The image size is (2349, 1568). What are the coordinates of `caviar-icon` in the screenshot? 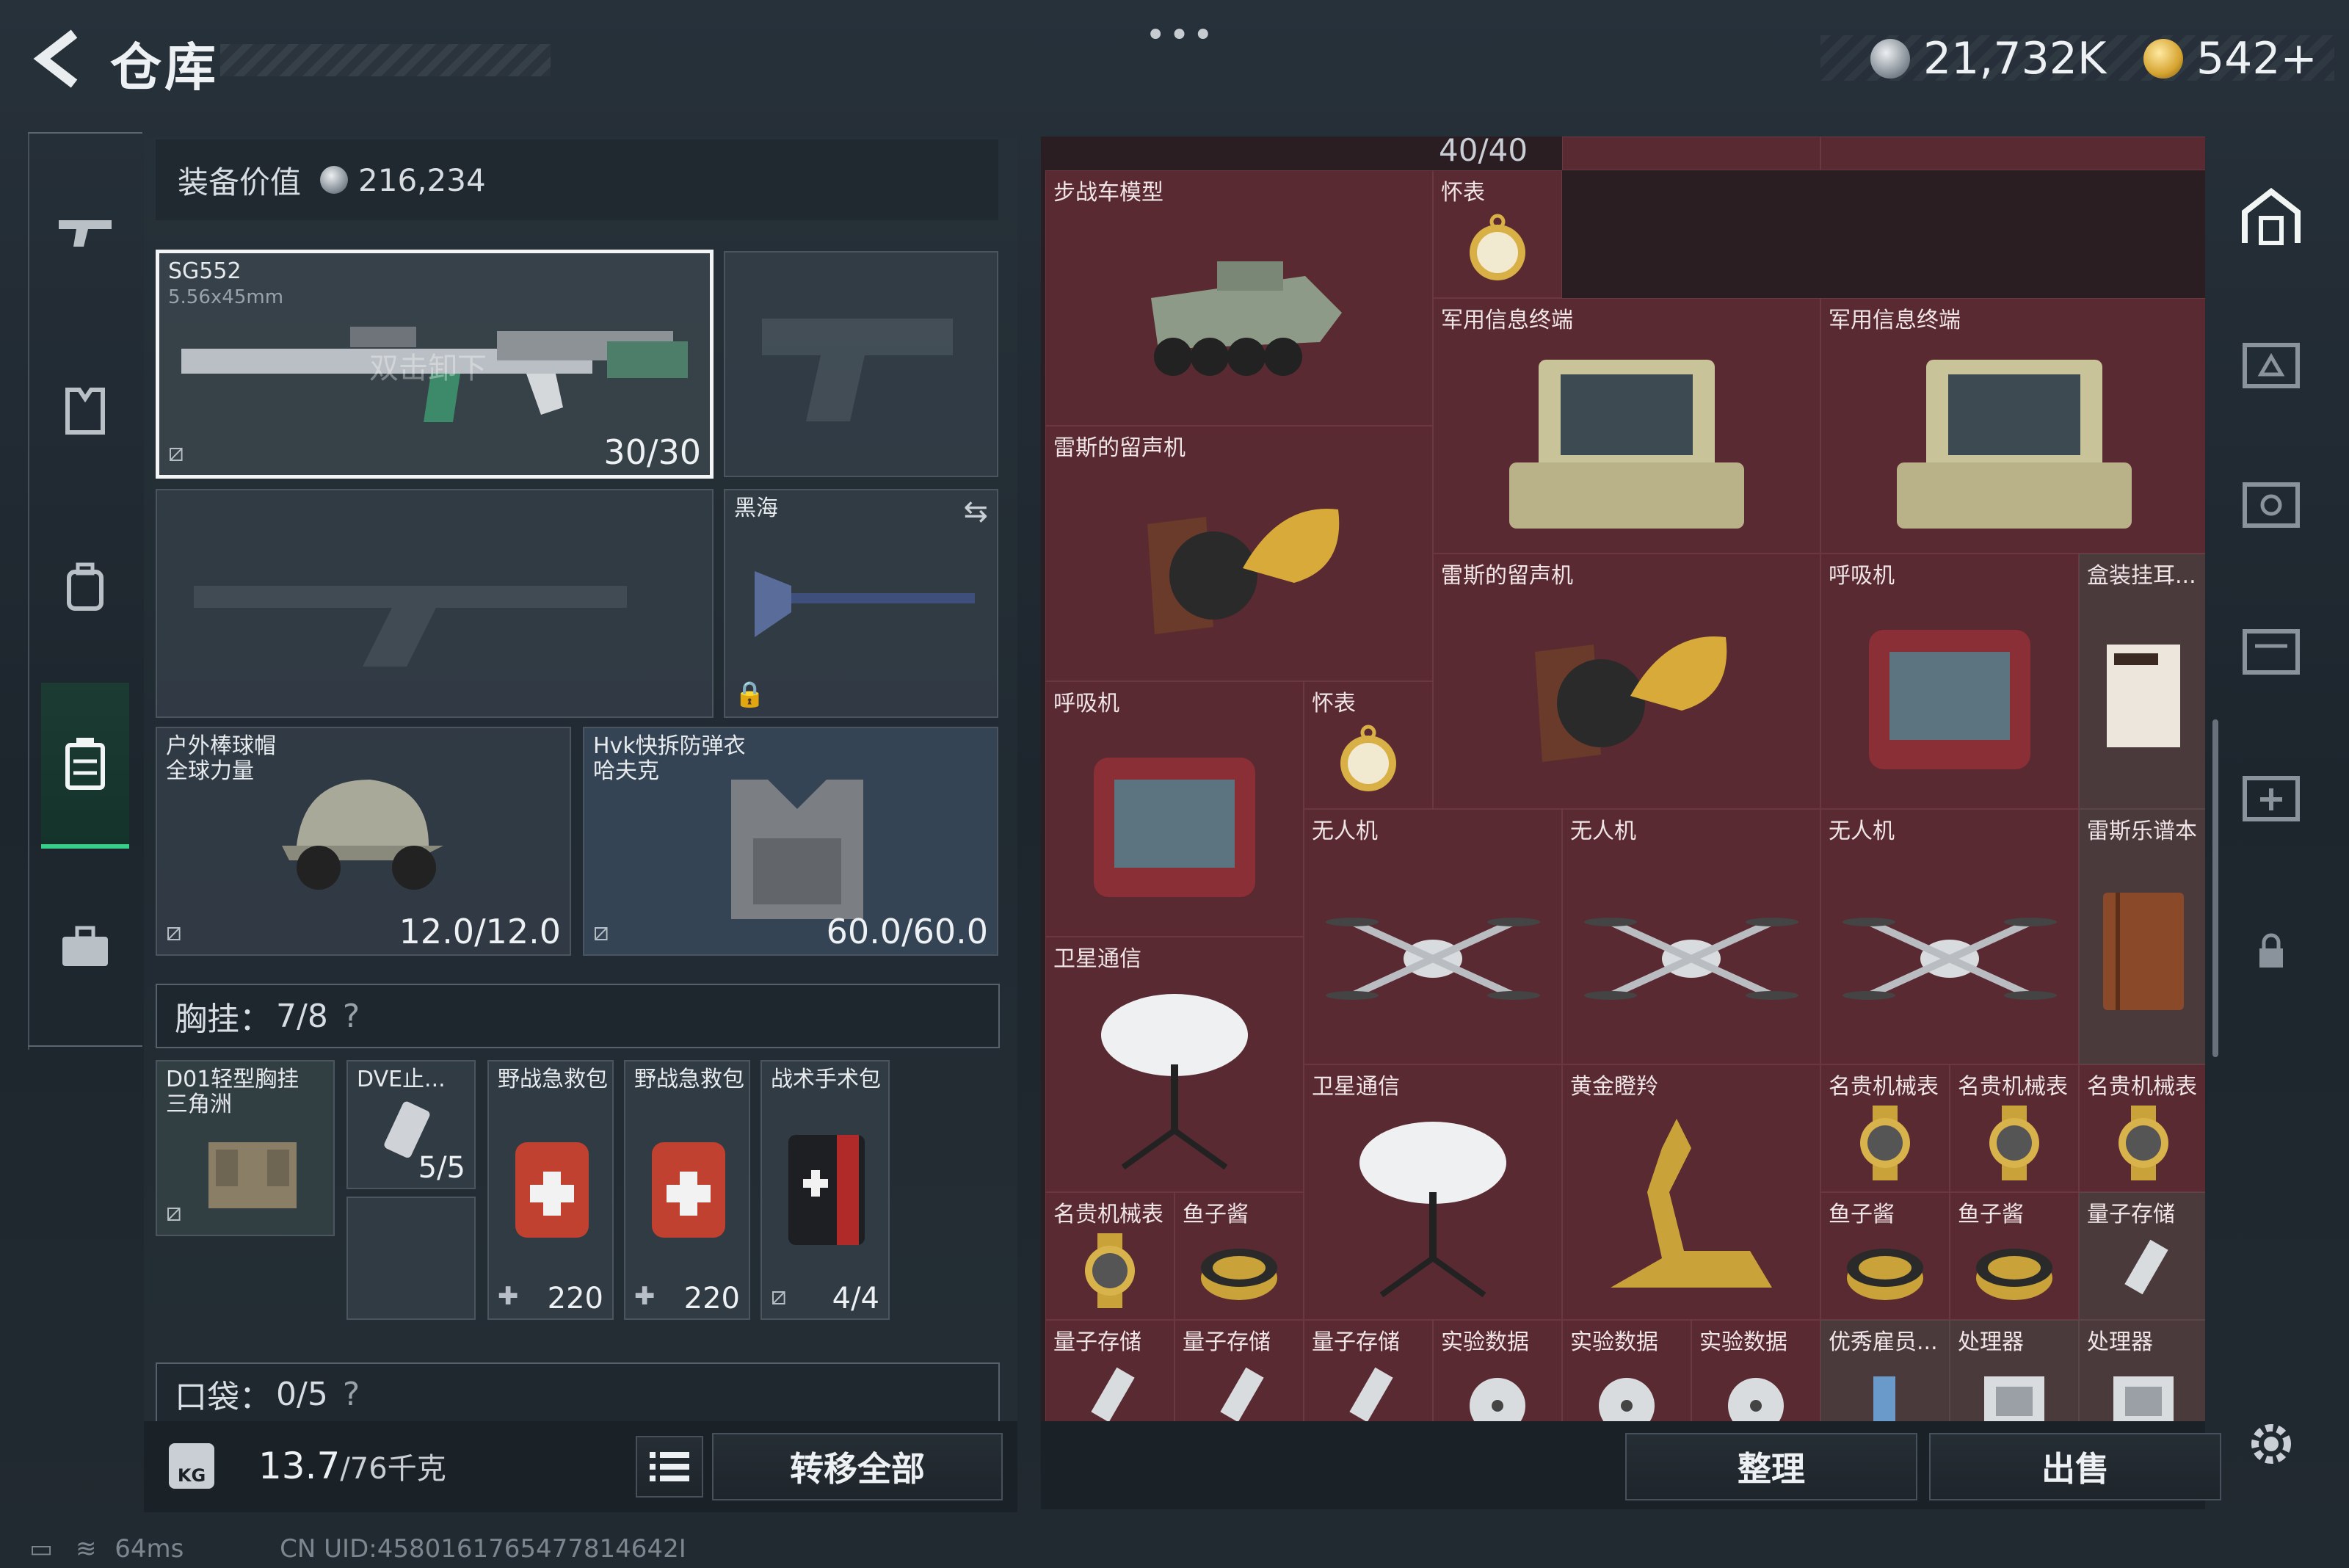 It's located at (1239, 1270).